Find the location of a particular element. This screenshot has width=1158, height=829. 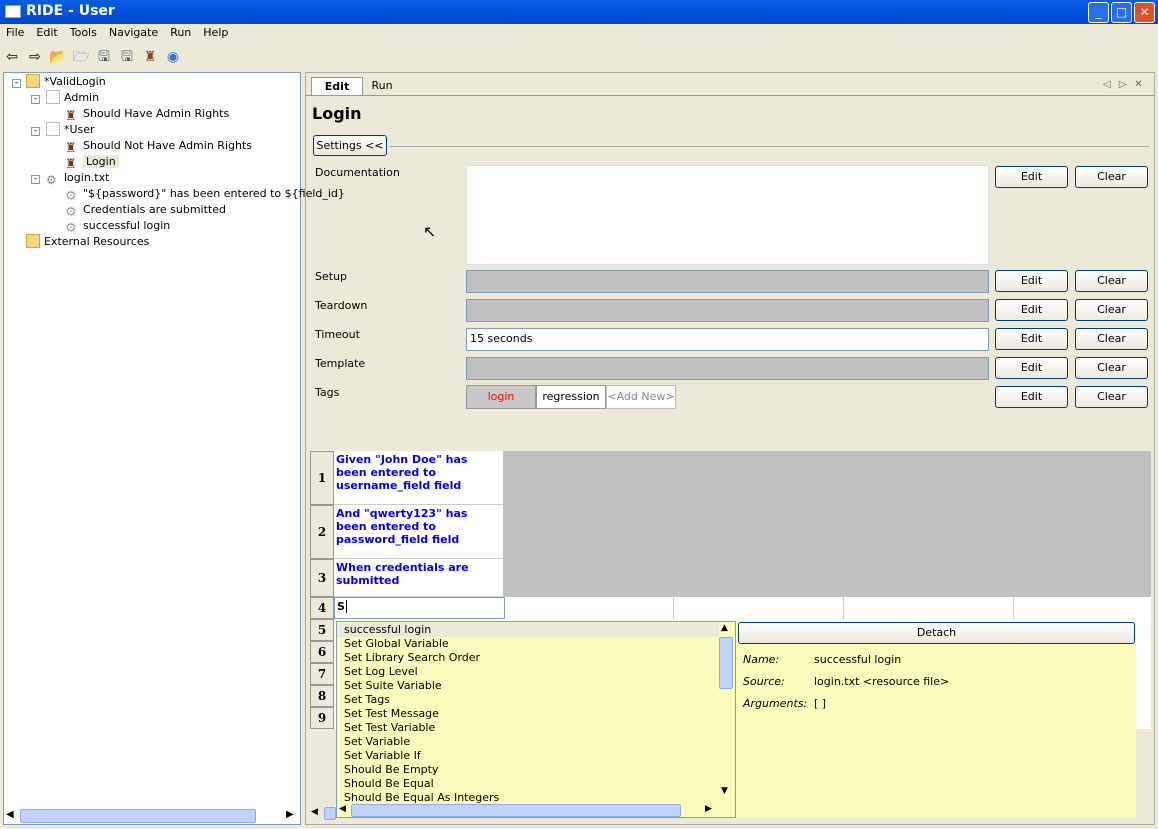

settings-toggle-button: Settings << is located at coordinates (350, 145).